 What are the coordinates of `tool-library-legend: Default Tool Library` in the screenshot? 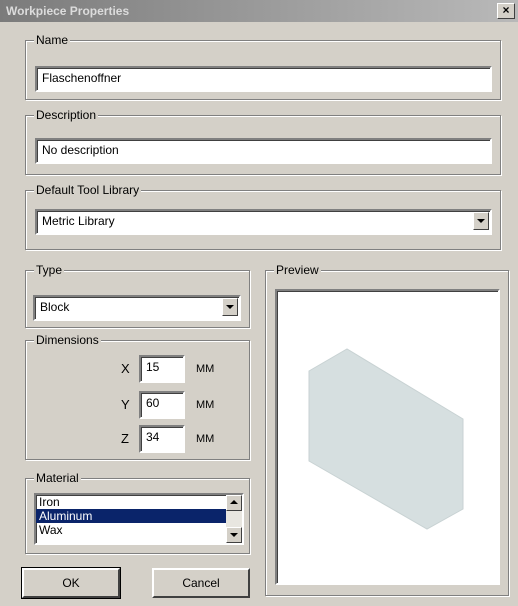 It's located at (88, 190).